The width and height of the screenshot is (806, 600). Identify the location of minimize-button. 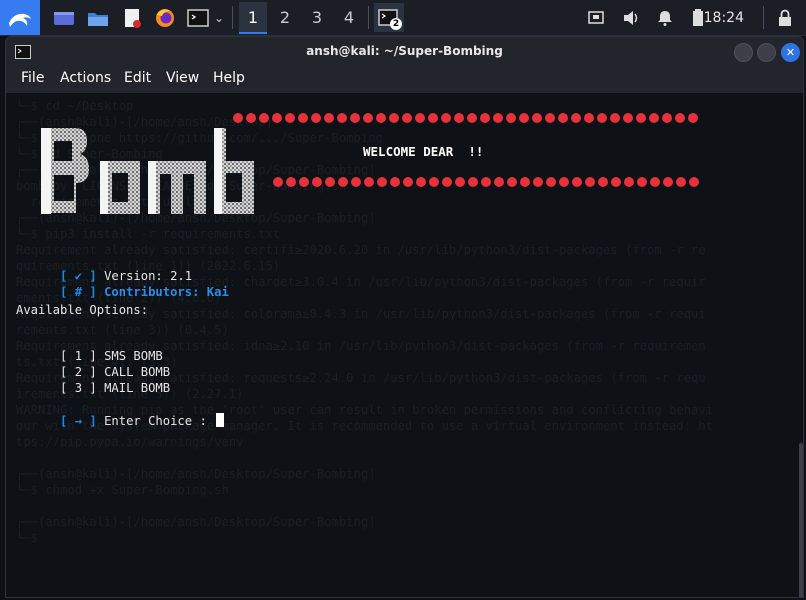
(743, 52).